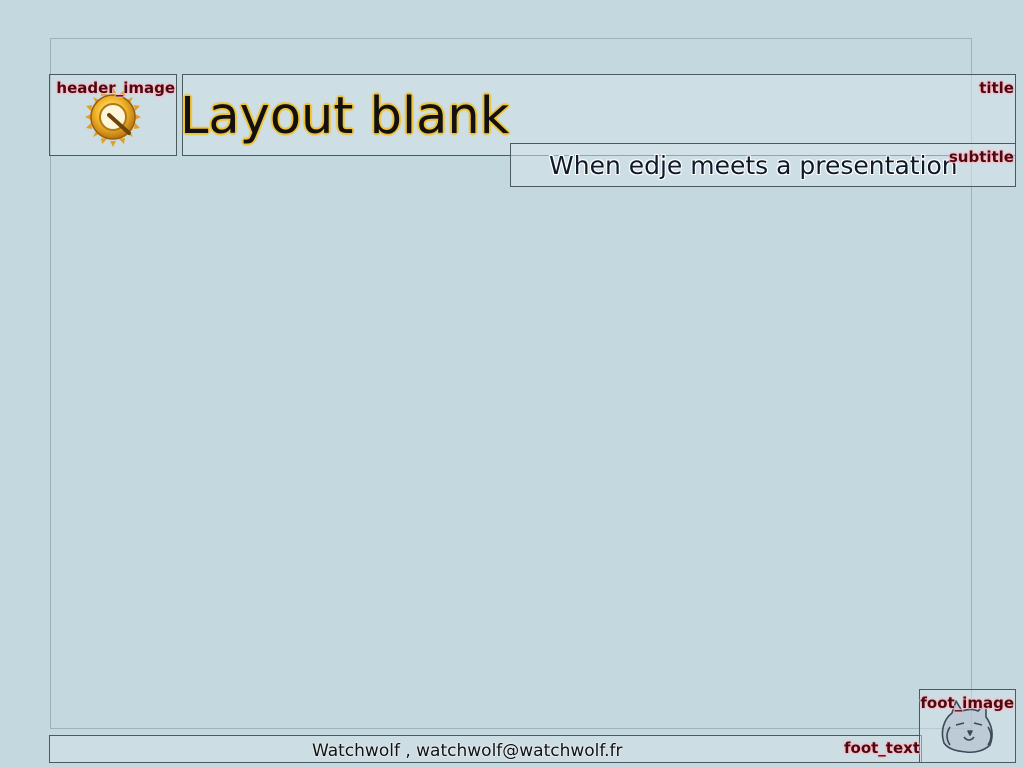  What do you see at coordinates (345, 116) in the screenshot?
I see `slide-title: Layout blank` at bounding box center [345, 116].